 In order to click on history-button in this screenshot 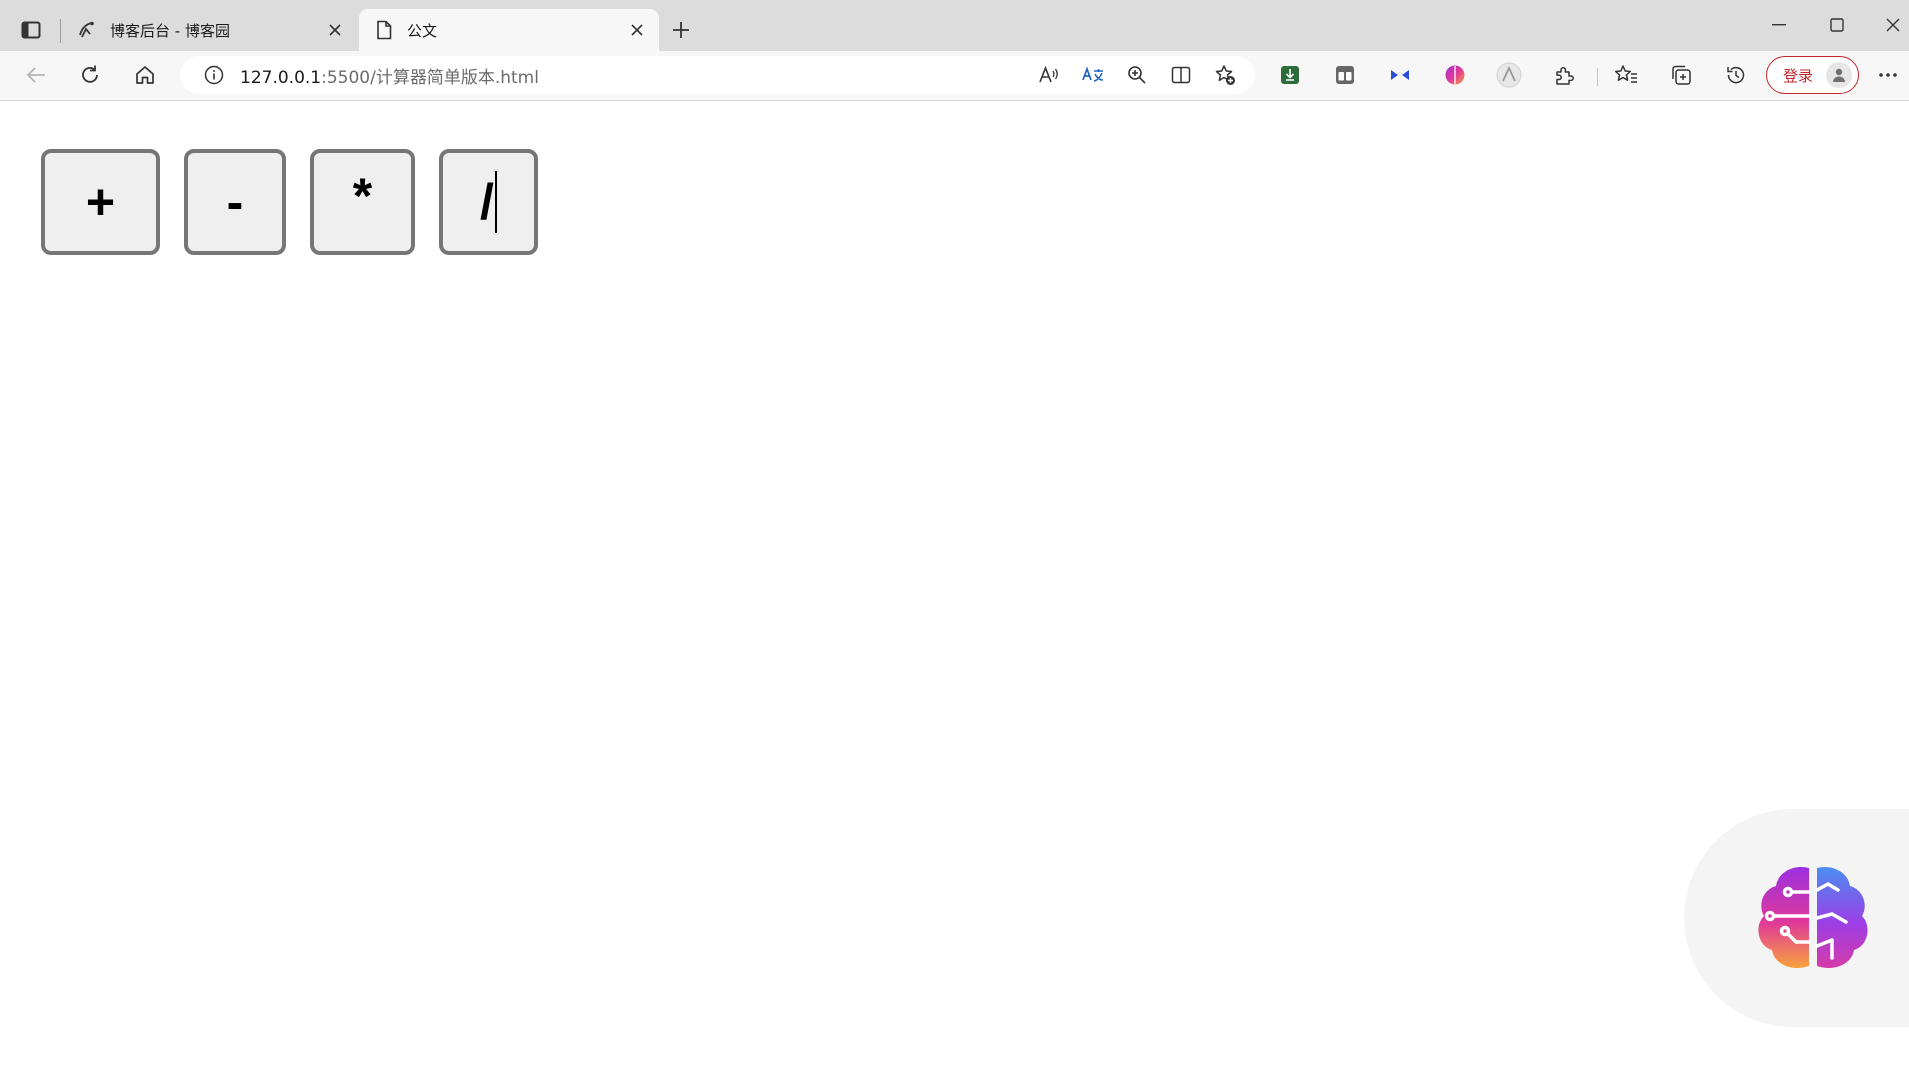, I will do `click(1736, 75)`.